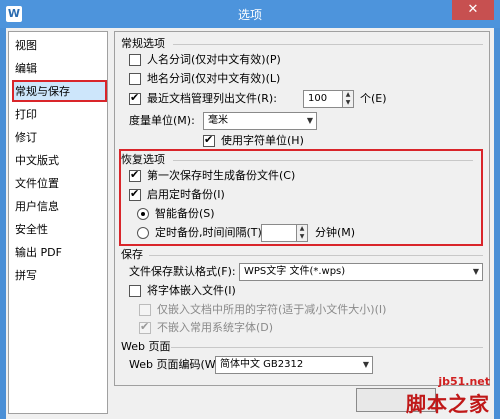  I want to click on embed-fonts-checkbox, so click(135, 291).